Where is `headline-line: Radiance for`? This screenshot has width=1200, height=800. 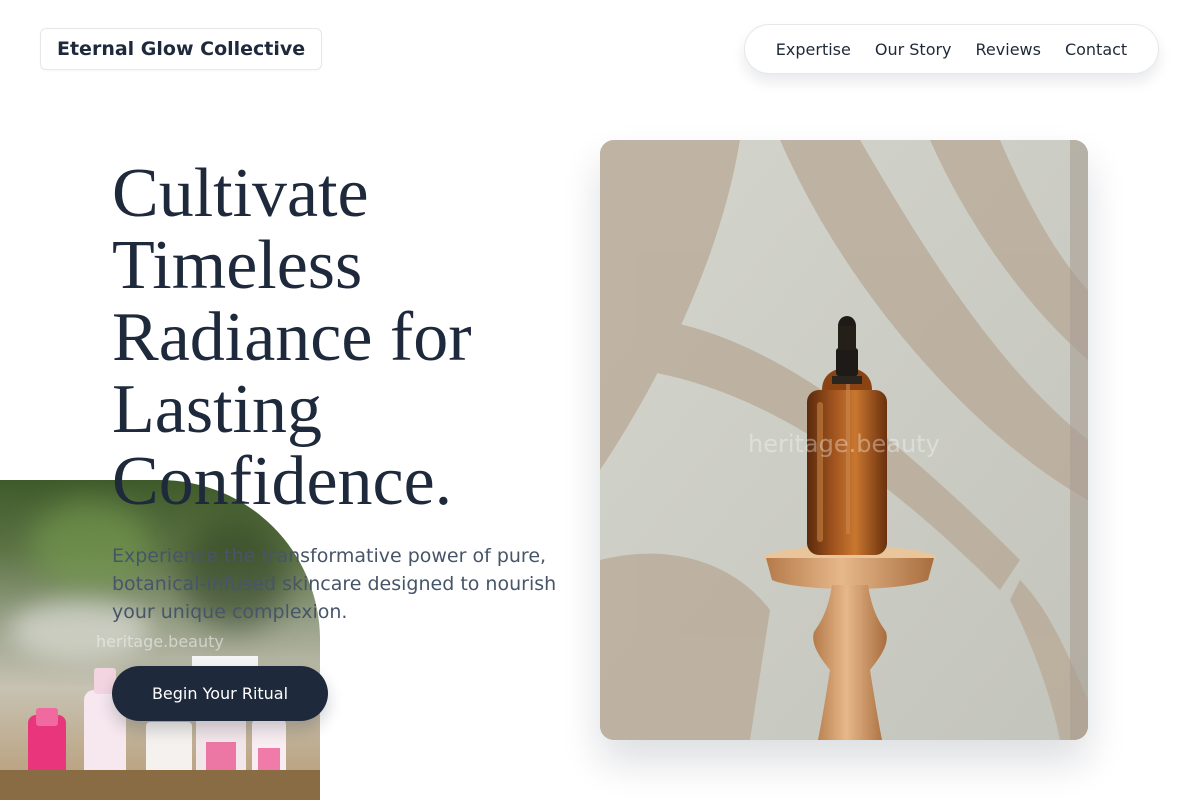 headline-line: Radiance for is located at coordinates (292, 337).